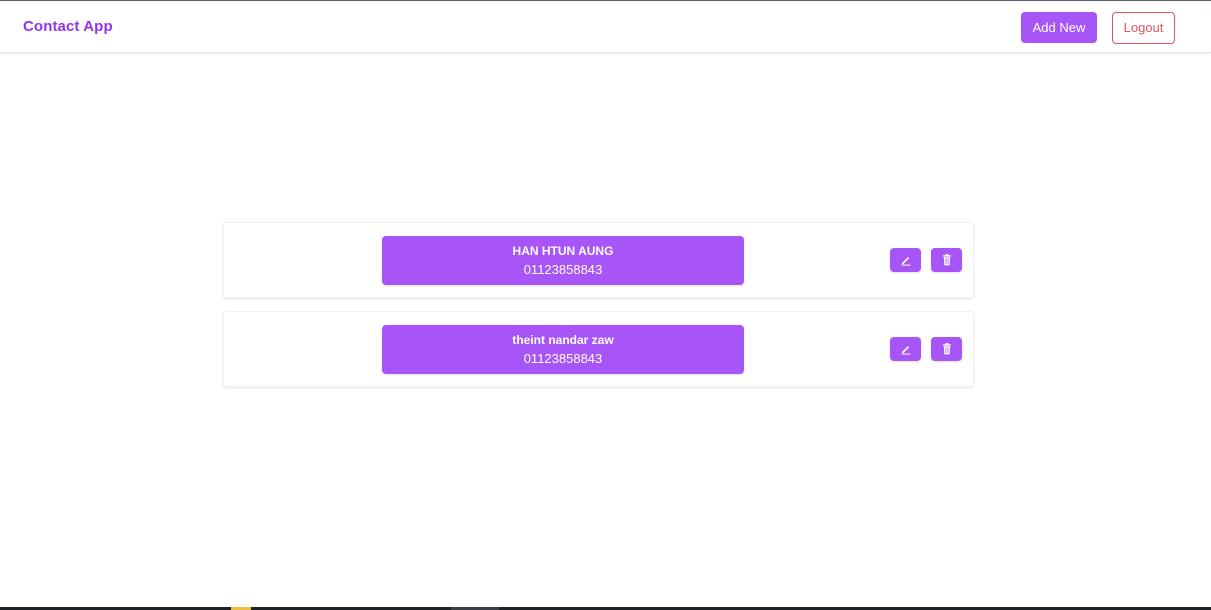 The image size is (1211, 610). I want to click on contact-name: theint nandar zaw, so click(563, 340).